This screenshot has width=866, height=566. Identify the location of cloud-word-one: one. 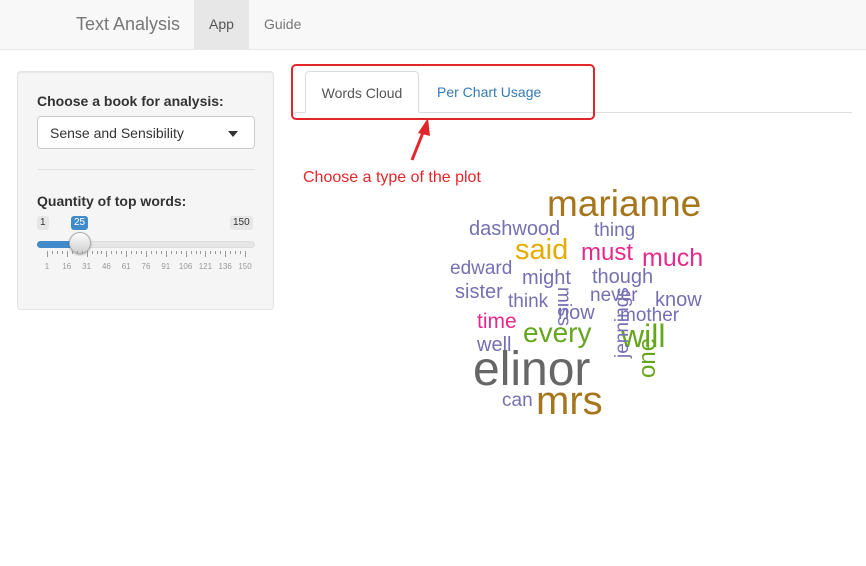
(647, 357).